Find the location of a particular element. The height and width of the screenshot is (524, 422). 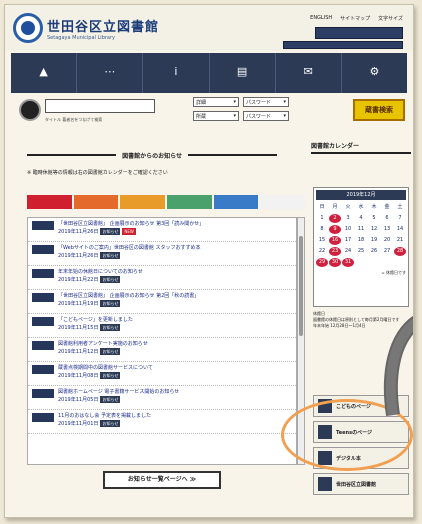

news-date: 2019年11月19日 is located at coordinates (78, 304).